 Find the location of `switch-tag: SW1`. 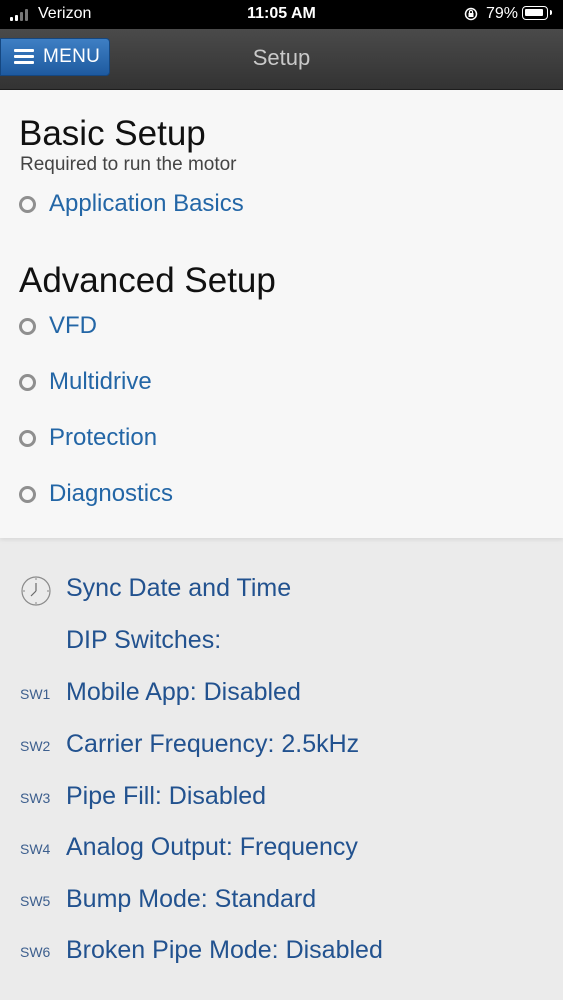

switch-tag: SW1 is located at coordinates (35, 694).